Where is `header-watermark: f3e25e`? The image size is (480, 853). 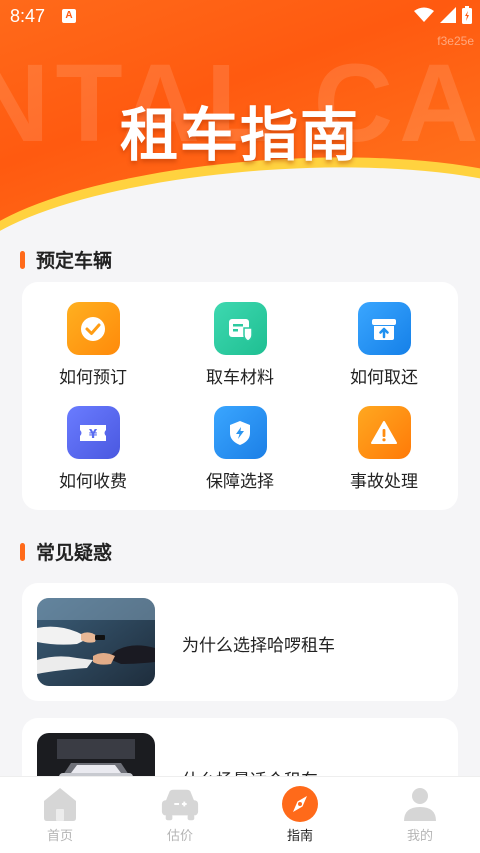 header-watermark: f3e25e is located at coordinates (455, 41).